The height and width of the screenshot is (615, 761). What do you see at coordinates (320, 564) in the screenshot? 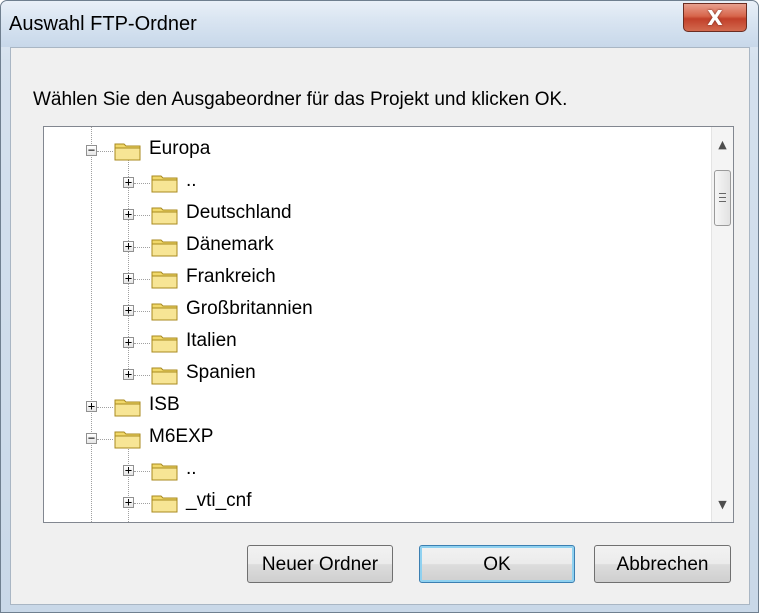
I see `new-folder-button: Neuer Ordner` at bounding box center [320, 564].